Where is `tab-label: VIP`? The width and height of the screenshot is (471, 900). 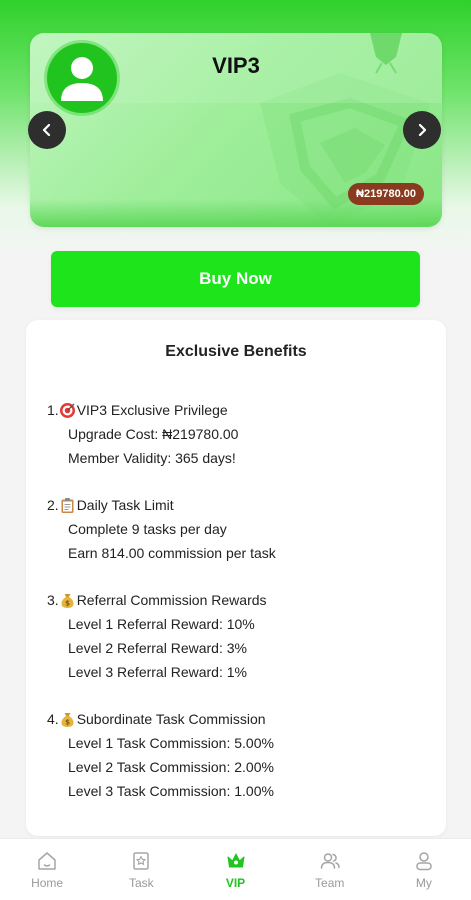
tab-label: VIP is located at coordinates (235, 883).